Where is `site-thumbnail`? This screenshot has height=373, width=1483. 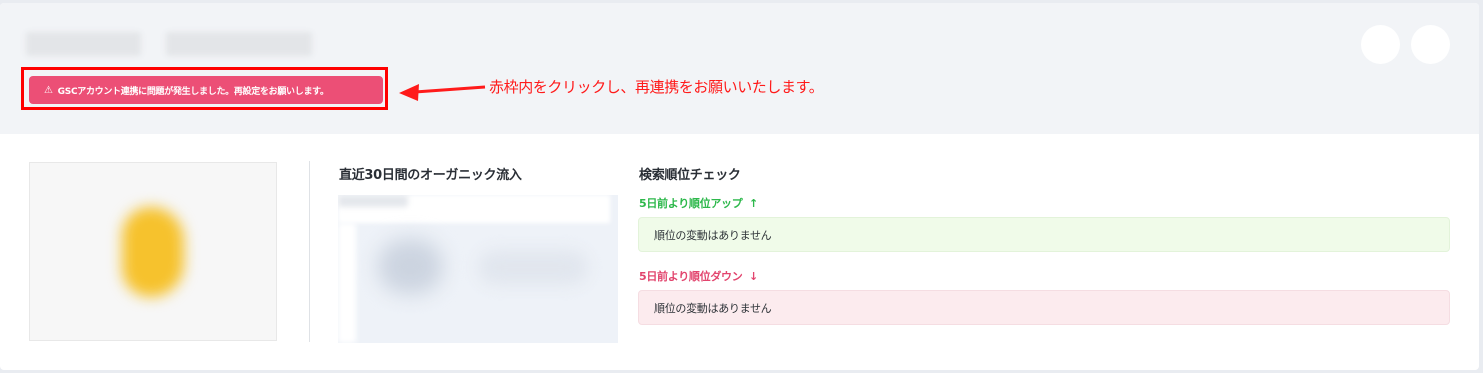
site-thumbnail is located at coordinates (153, 251).